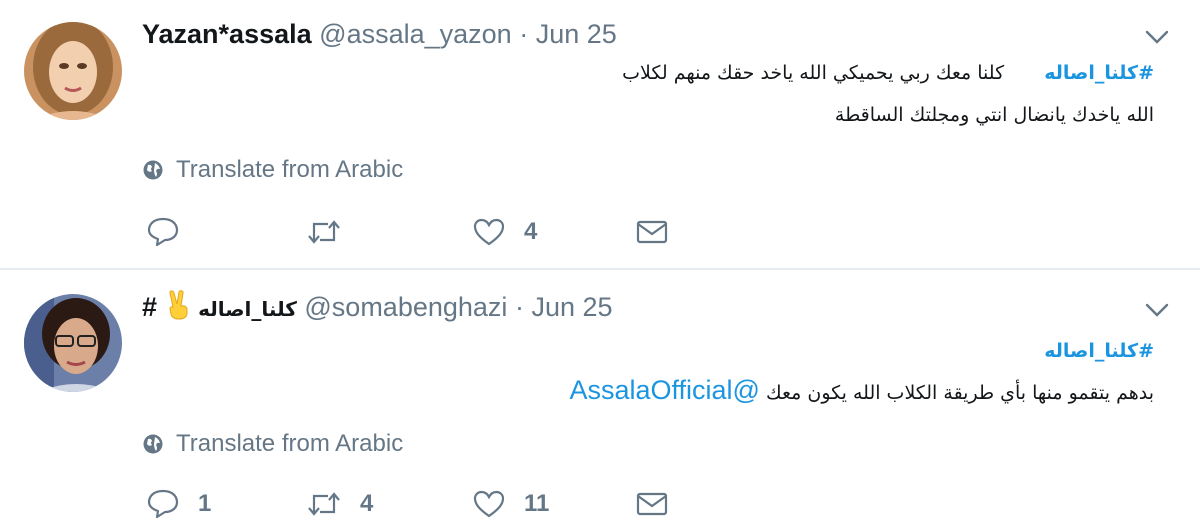  Describe the element at coordinates (149, 307) in the screenshot. I see `display-name-prefix: #` at that location.